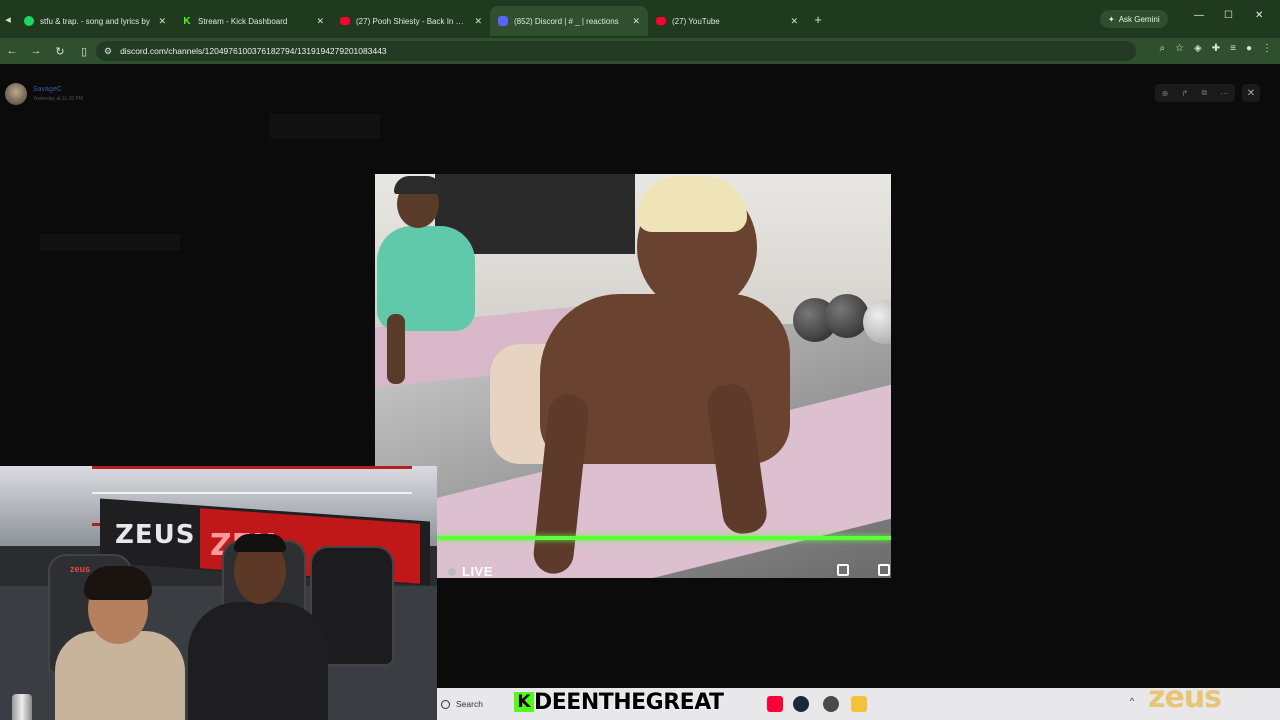  I want to click on person-foreground, so click(692, 204).